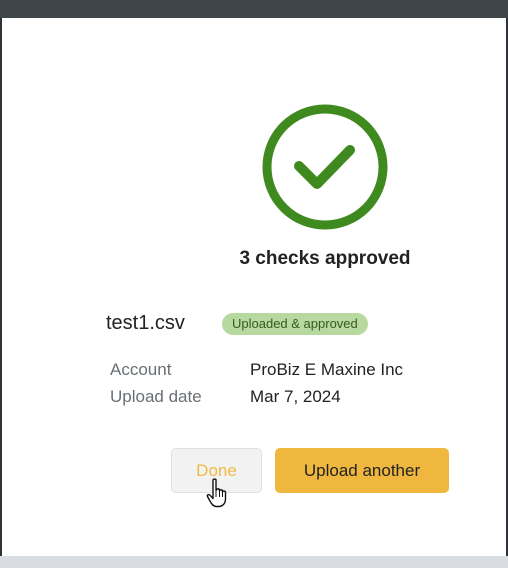  Describe the element at coordinates (145, 323) in the screenshot. I see `file-name: test1.csv` at that location.